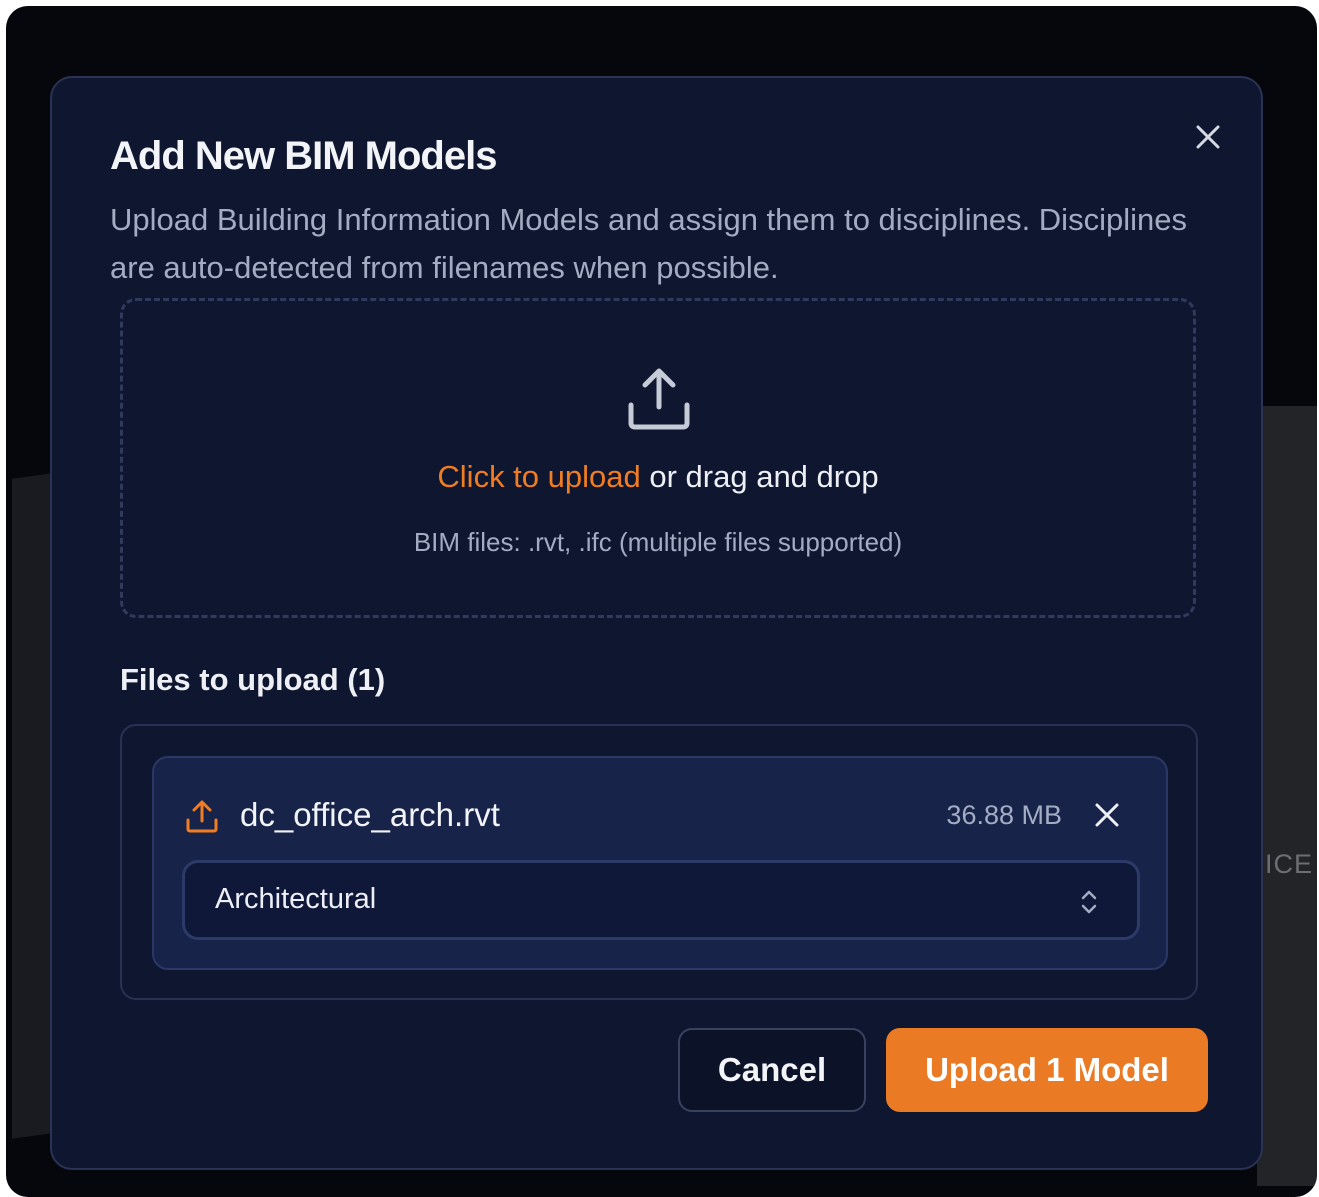 This screenshot has height=1197, width=1319. Describe the element at coordinates (538, 476) in the screenshot. I see `click-to-upload-link: Click to upload` at that location.